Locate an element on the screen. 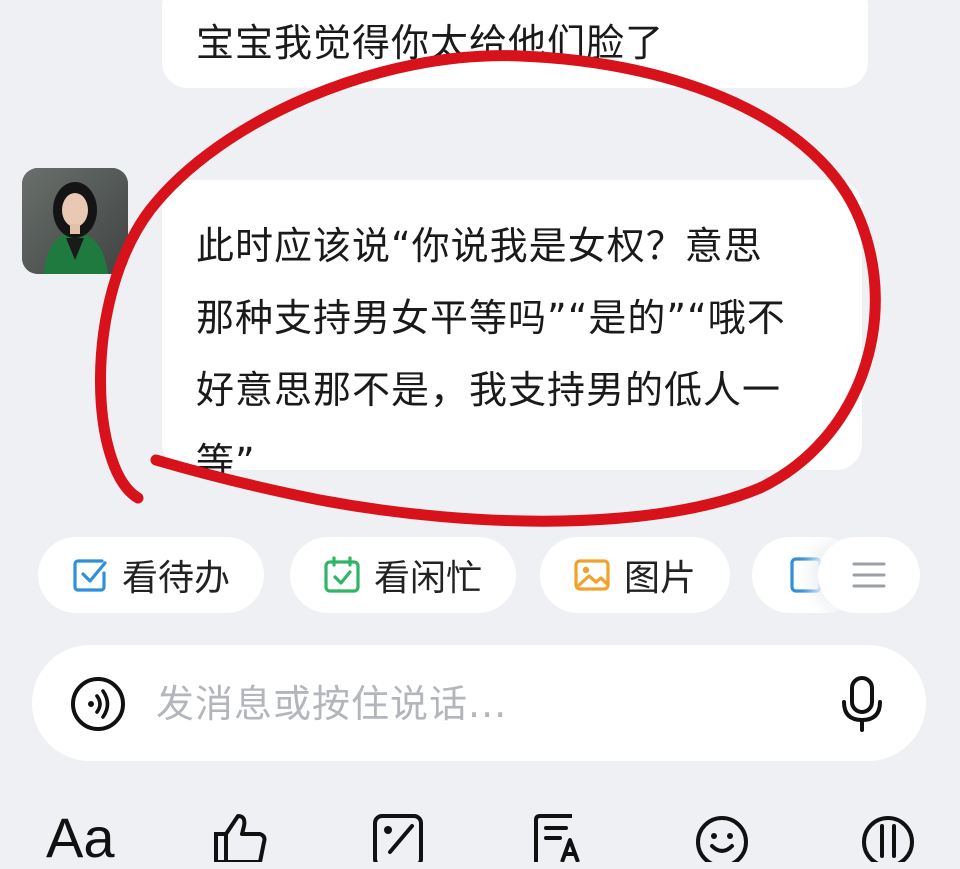 The width and height of the screenshot is (960, 869). more-actions-button is located at coordinates (869, 575).